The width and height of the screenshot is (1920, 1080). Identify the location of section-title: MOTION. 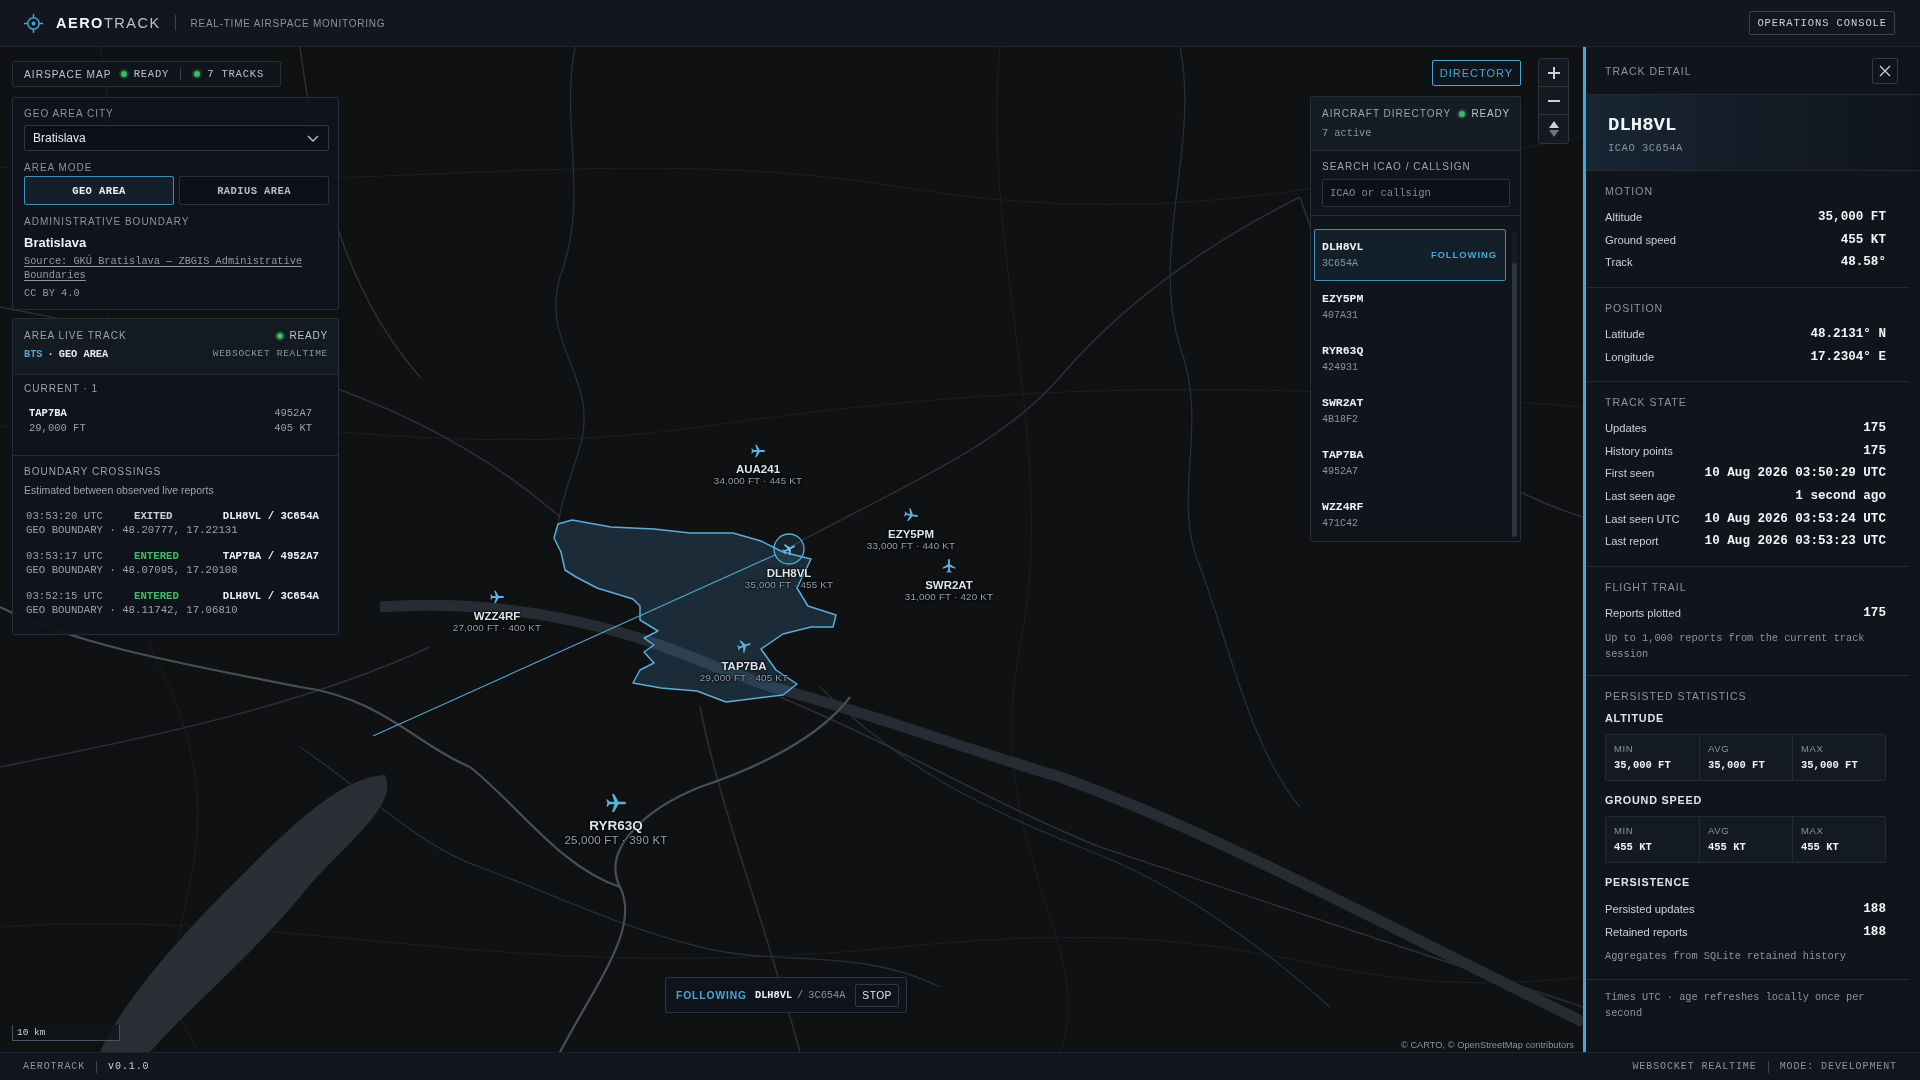
(1629, 191).